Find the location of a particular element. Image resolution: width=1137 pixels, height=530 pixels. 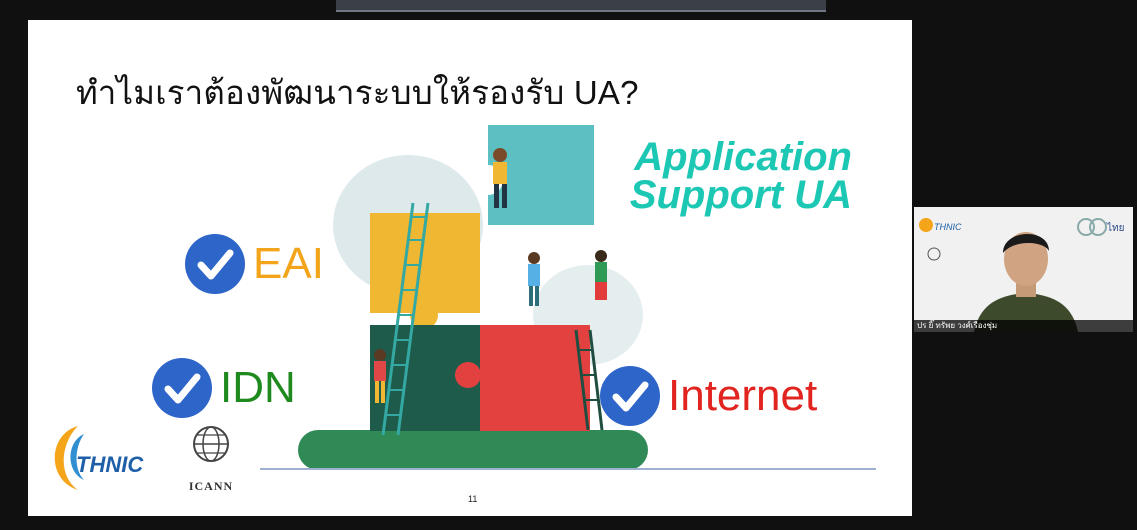

top-video-strip is located at coordinates (581, 6).